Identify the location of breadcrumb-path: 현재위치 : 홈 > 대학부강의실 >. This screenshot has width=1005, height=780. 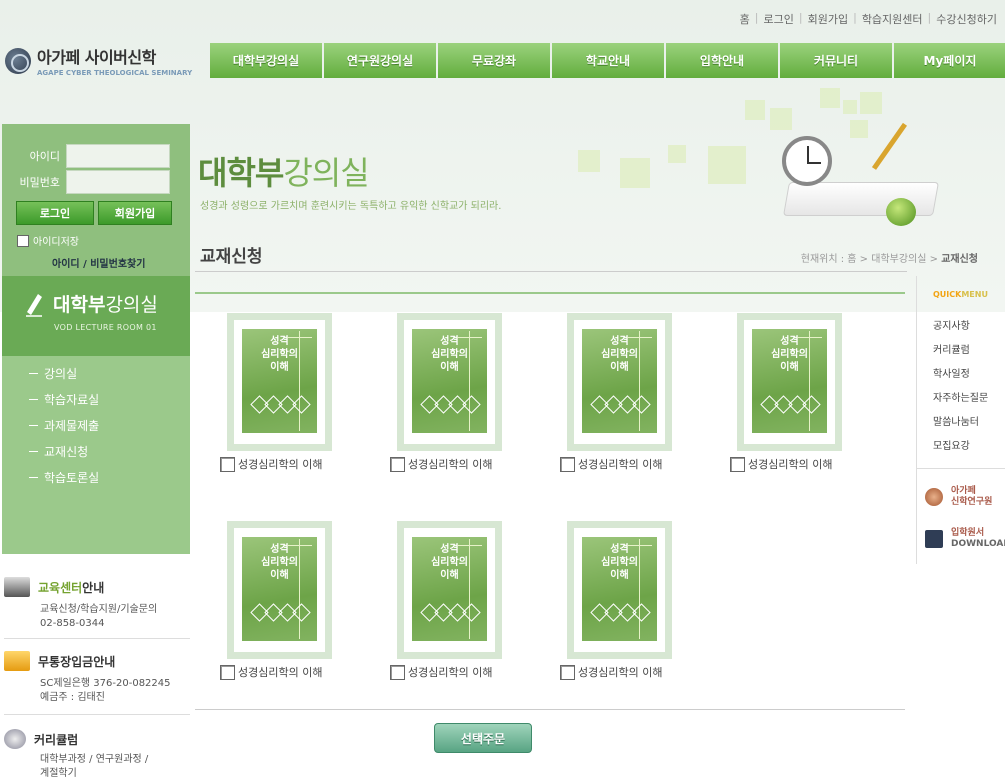
(871, 259).